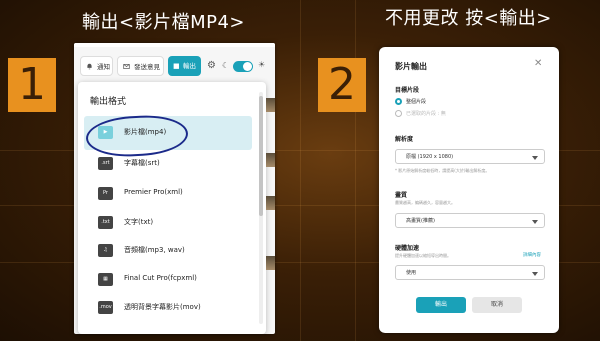 This screenshot has height=341, width=600. I want to click on mail-icon, so click(126, 66).